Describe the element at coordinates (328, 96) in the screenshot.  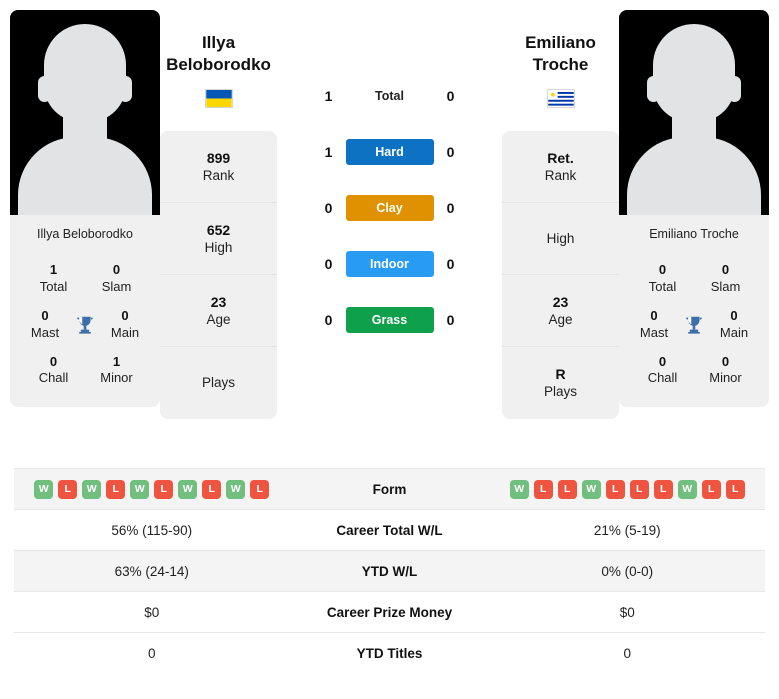
I see `h2h-left-value: 1` at that location.